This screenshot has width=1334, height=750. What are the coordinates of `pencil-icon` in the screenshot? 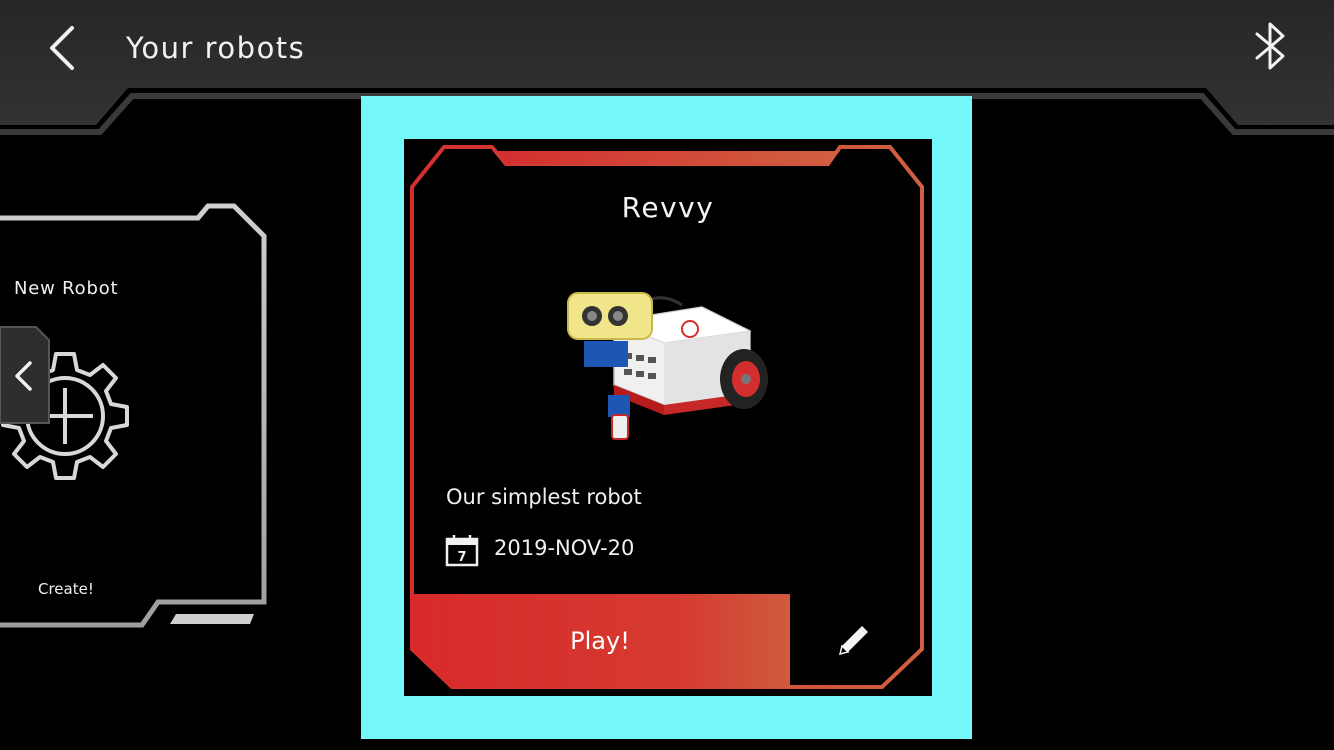 It's located at (853, 641).